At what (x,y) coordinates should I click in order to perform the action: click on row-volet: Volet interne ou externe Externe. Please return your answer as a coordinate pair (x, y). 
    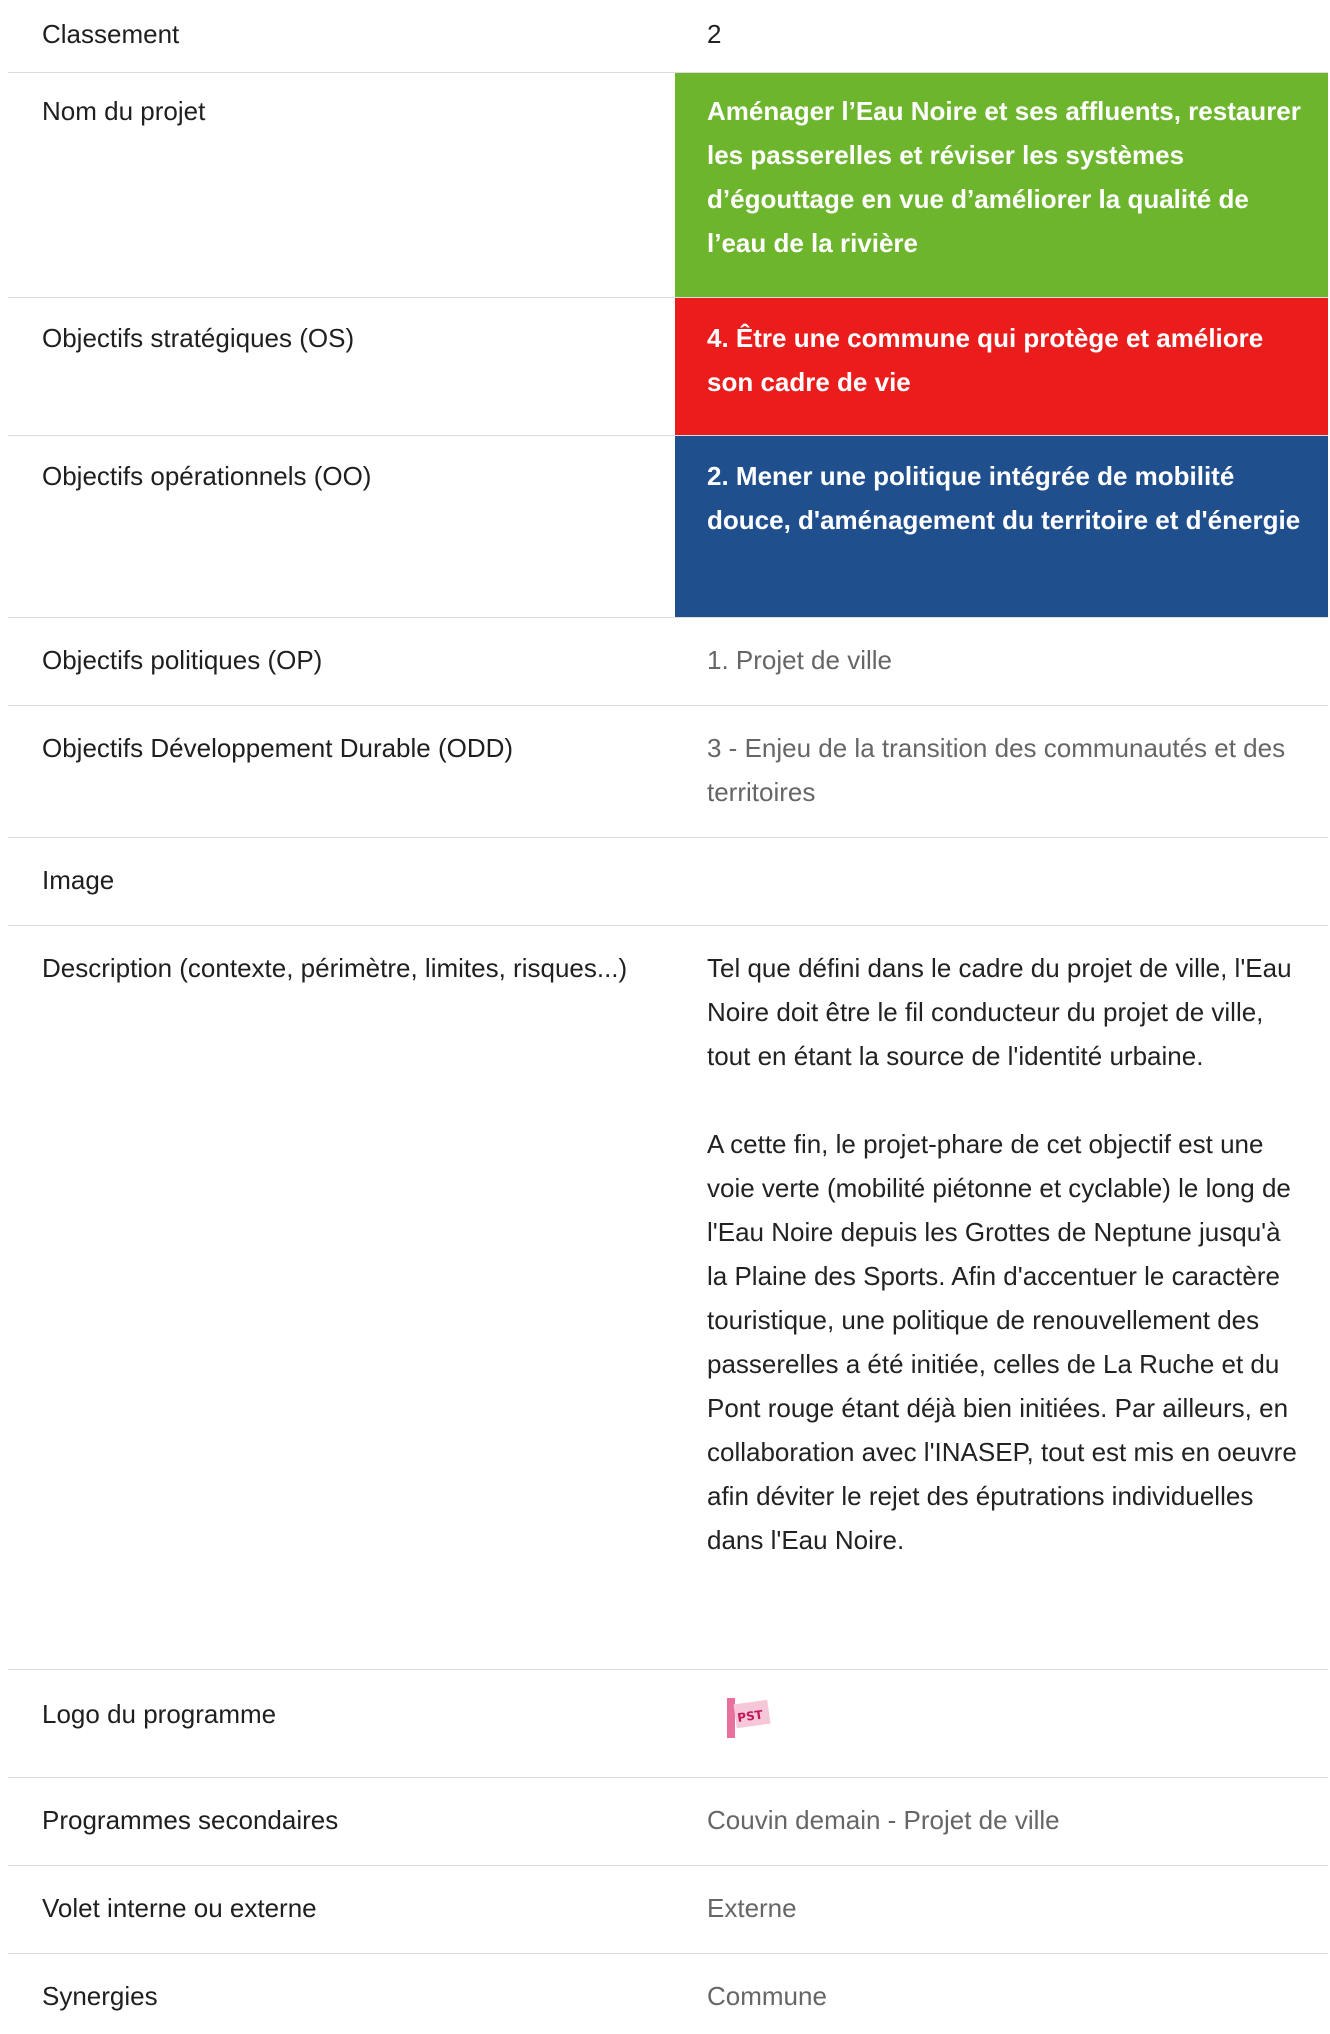
    Looking at the image, I should click on (668, 1910).